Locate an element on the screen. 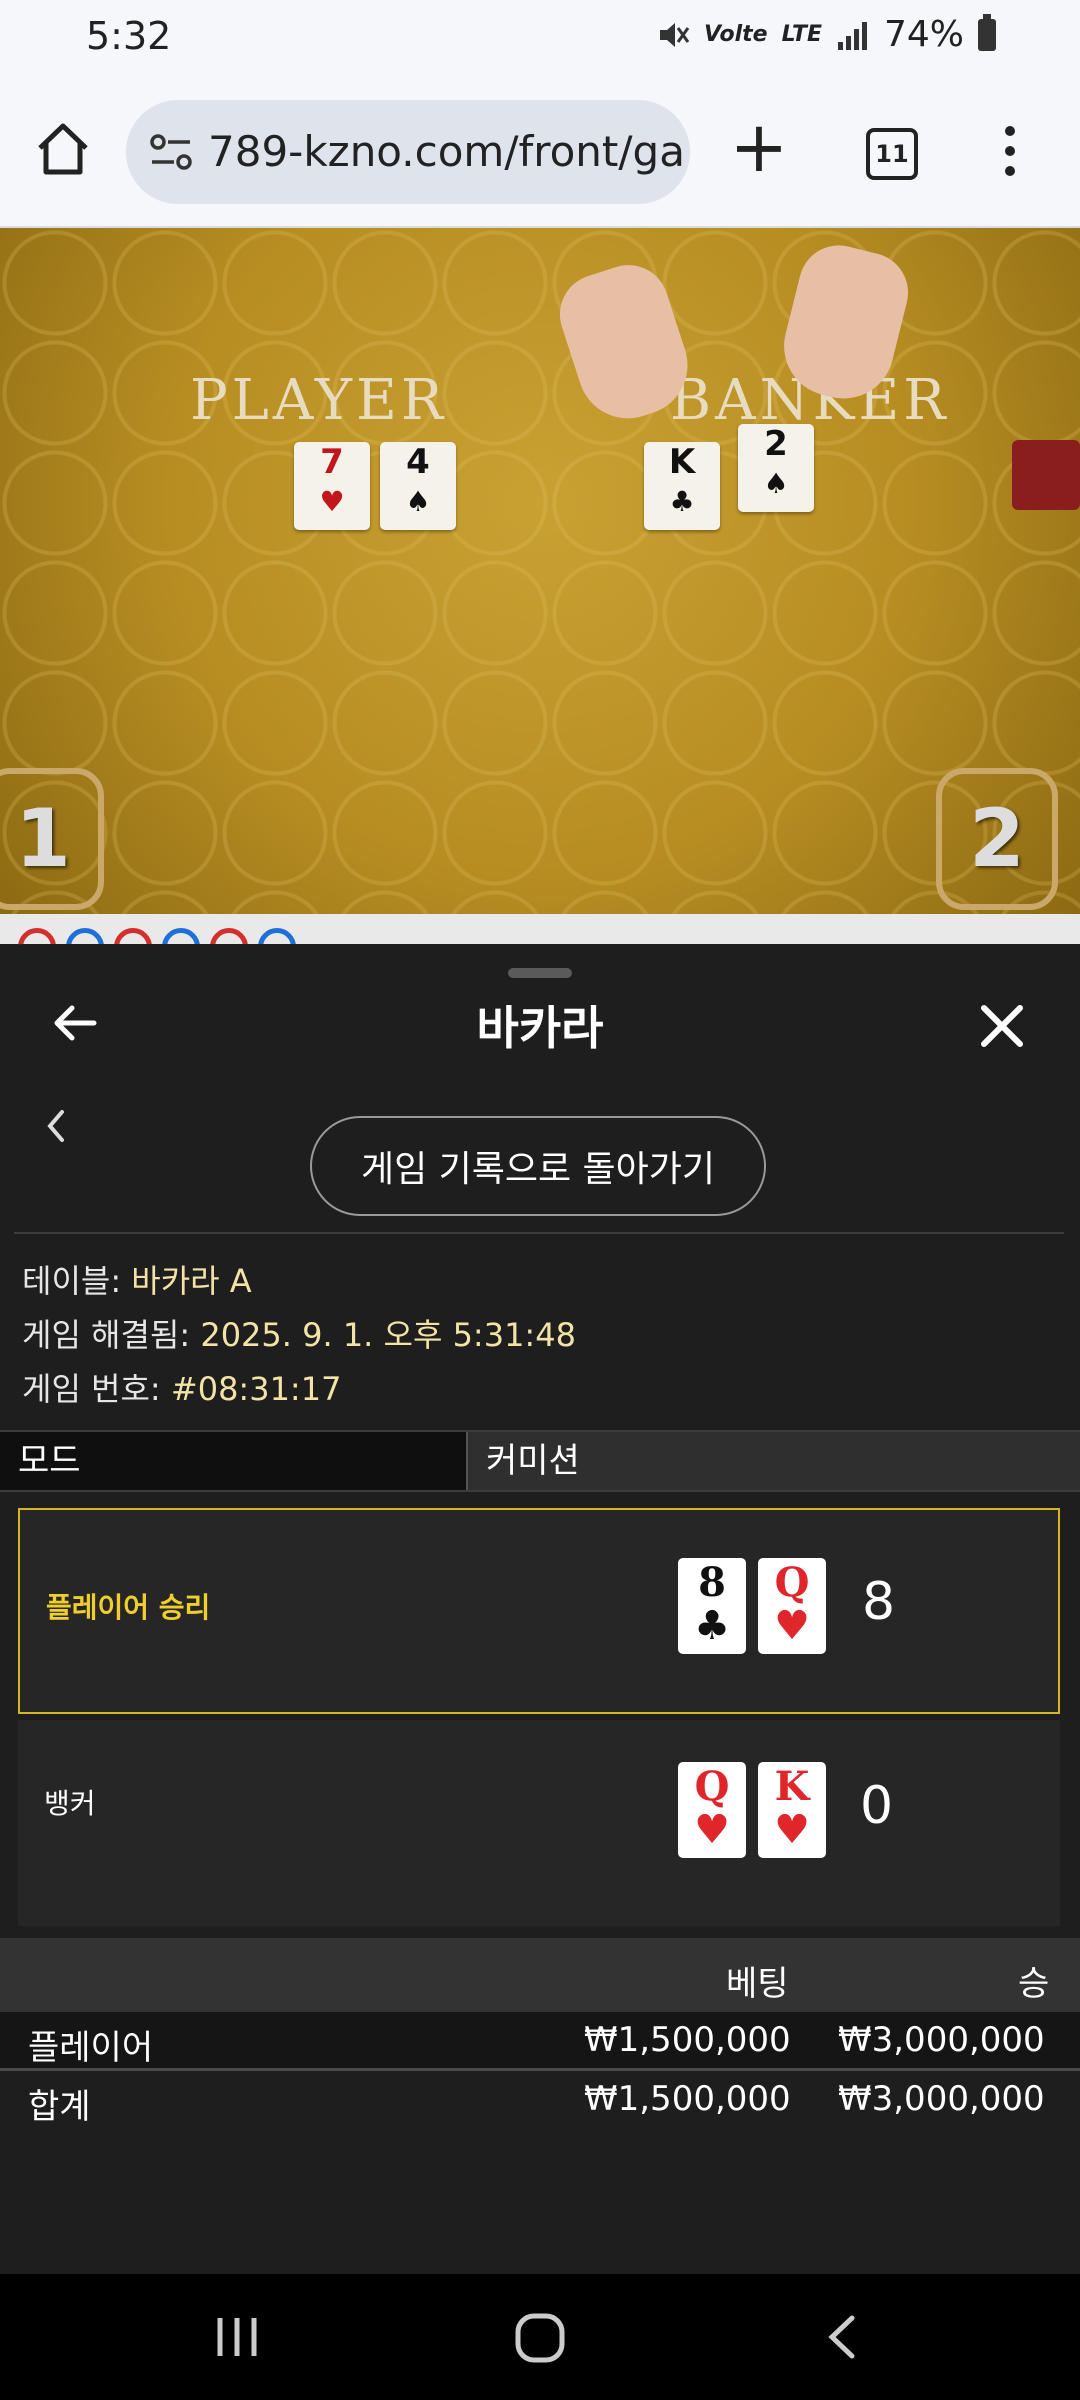  status-bar: 5:32 Volte LTE 74% is located at coordinates (540, 38).